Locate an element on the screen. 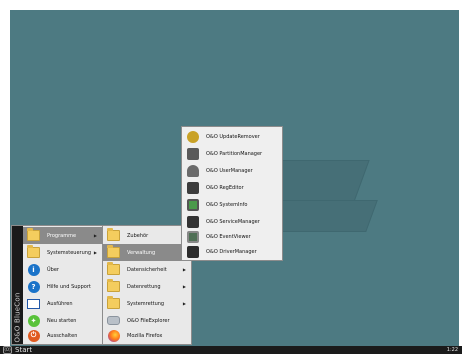  verwaltung-item-partition-manager: O&O PartitionManager is located at coordinates (232, 153).